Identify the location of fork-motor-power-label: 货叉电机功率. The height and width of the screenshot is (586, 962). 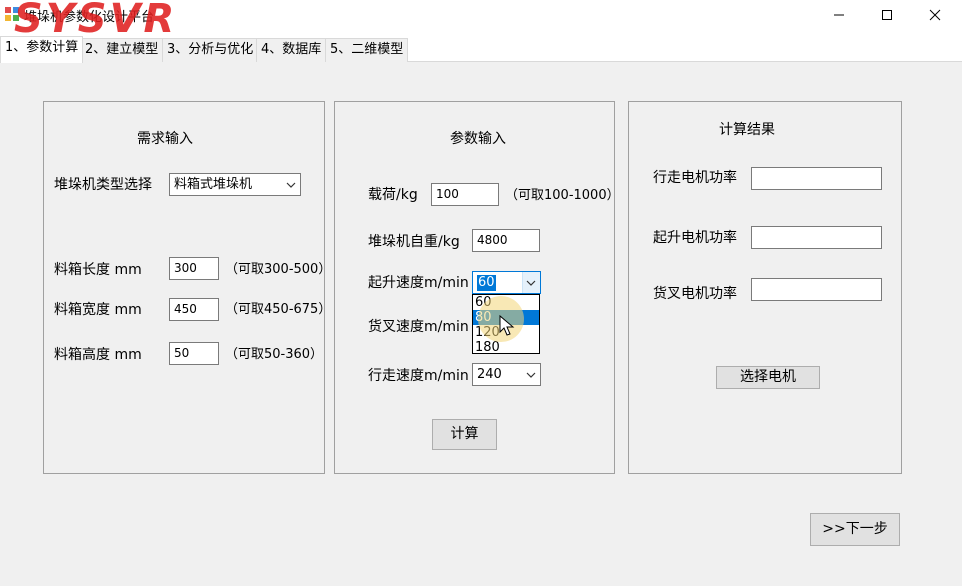
(695, 294).